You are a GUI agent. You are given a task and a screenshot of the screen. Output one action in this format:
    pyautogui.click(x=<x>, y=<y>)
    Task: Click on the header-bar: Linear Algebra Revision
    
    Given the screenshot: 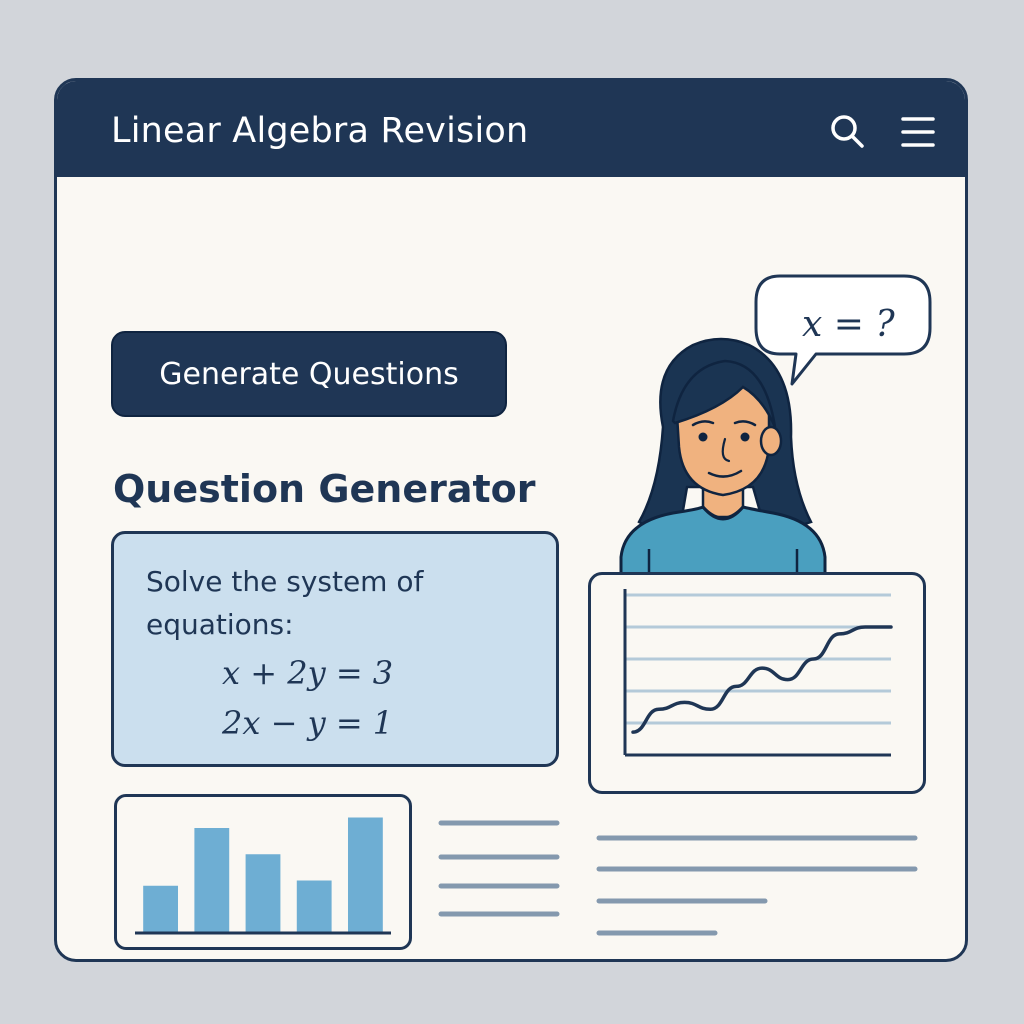 What is the action you would take?
    pyautogui.click(x=511, y=129)
    